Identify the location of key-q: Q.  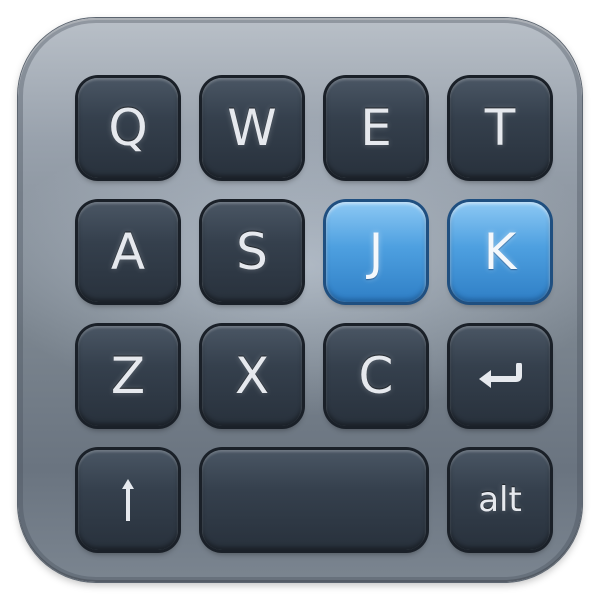
(128, 128).